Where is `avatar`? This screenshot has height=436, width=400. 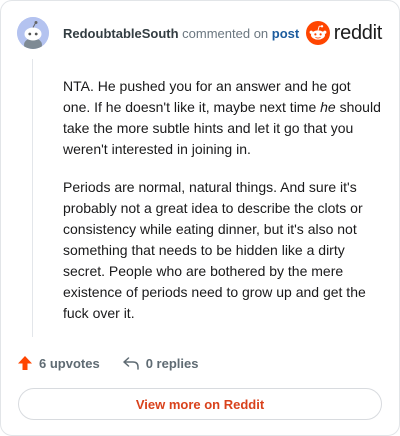
avatar is located at coordinates (33, 33).